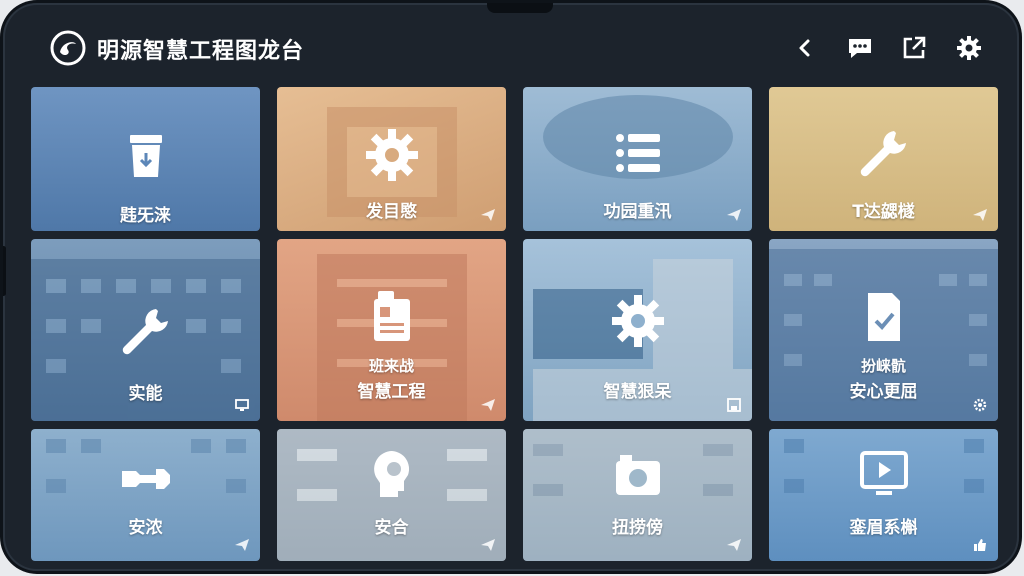 The image size is (1024, 576). I want to click on tile-8: 扮崃骯 安心更屈, so click(883, 330).